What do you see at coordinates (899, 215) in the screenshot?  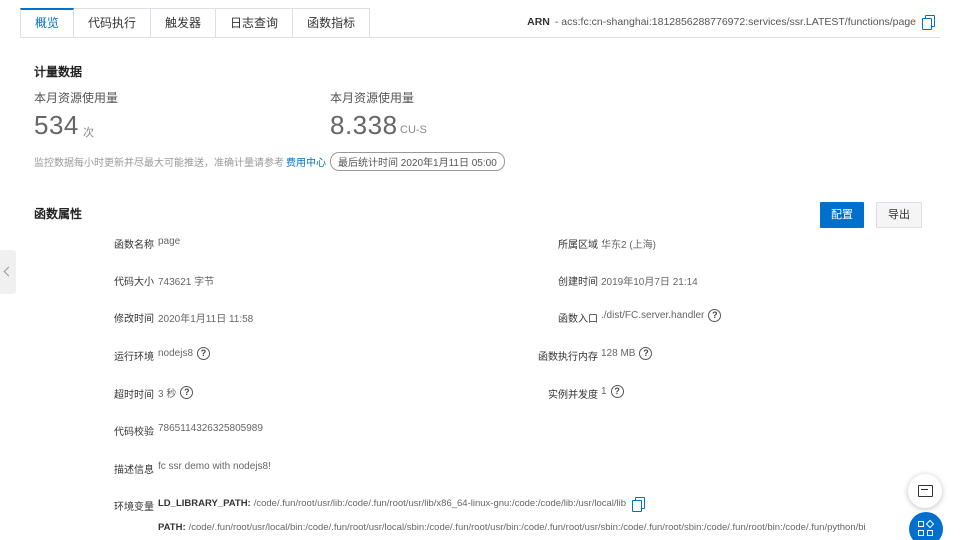 I see `export-button: 导出` at bounding box center [899, 215].